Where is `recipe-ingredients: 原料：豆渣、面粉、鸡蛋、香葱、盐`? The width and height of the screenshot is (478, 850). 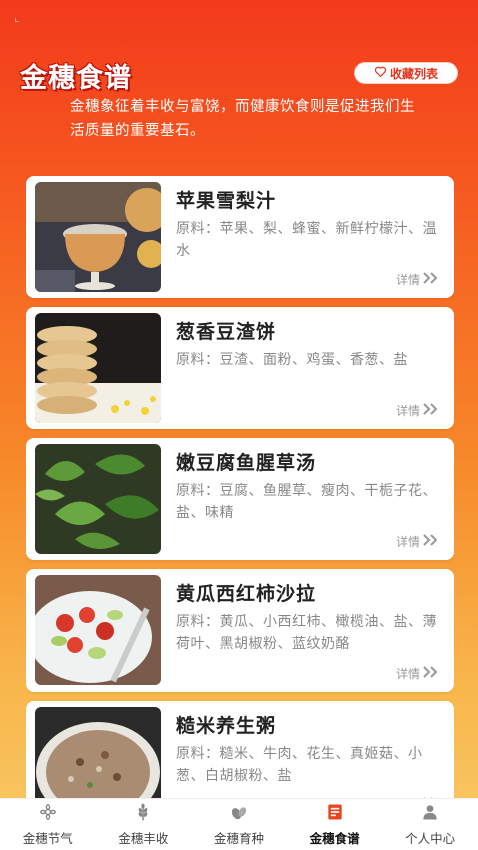
recipe-ingredients: 原料：豆渣、面粉、鸡蛋、香葱、盐 is located at coordinates (292, 360).